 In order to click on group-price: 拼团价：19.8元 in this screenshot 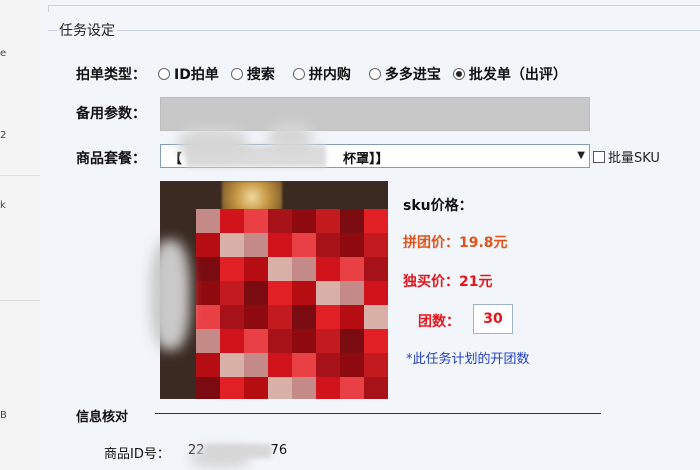, I will do `click(455, 242)`.